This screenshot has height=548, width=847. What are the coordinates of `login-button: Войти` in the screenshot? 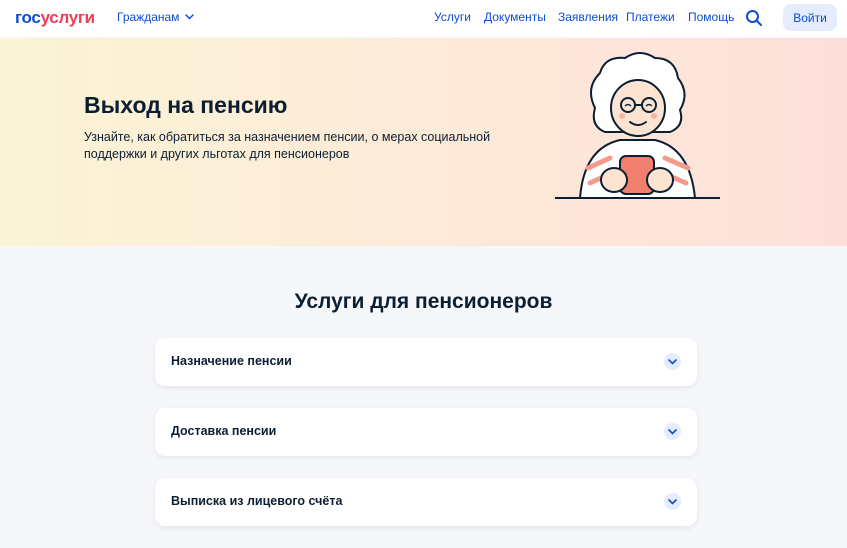 It's located at (810, 17).